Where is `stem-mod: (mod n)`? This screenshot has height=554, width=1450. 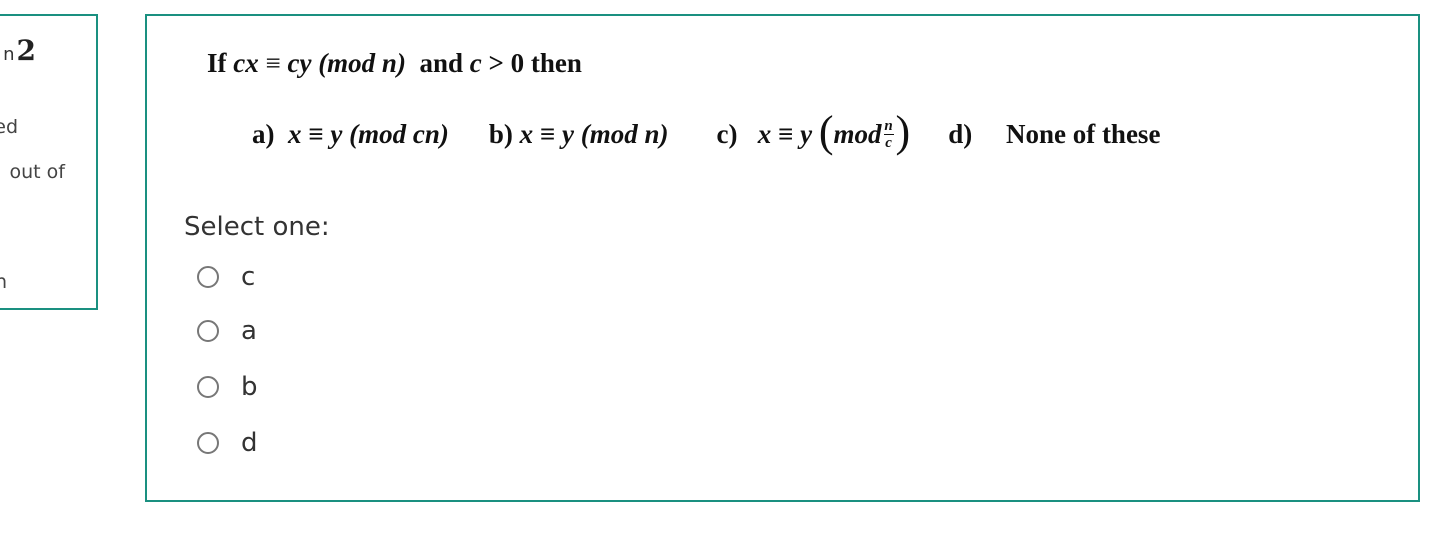
stem-mod: (mod n) is located at coordinates (358, 63).